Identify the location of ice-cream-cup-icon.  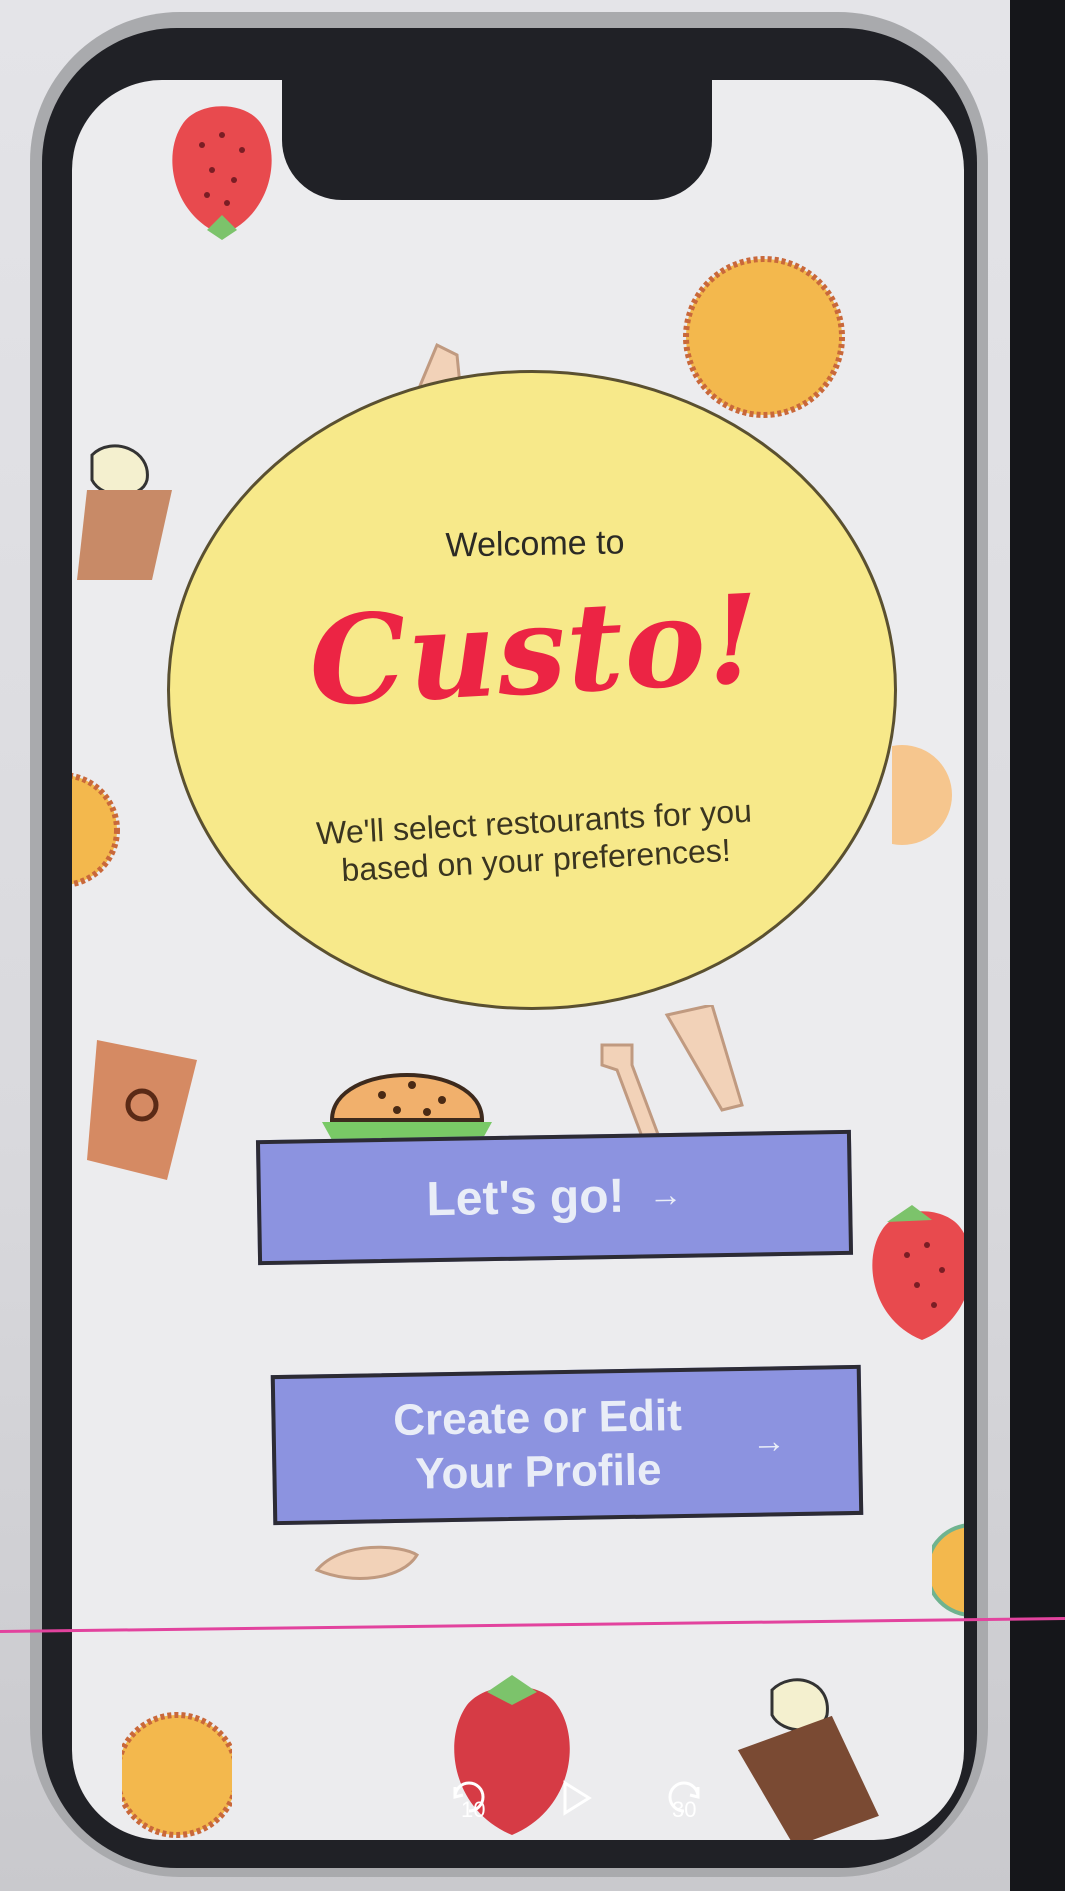
(124, 512).